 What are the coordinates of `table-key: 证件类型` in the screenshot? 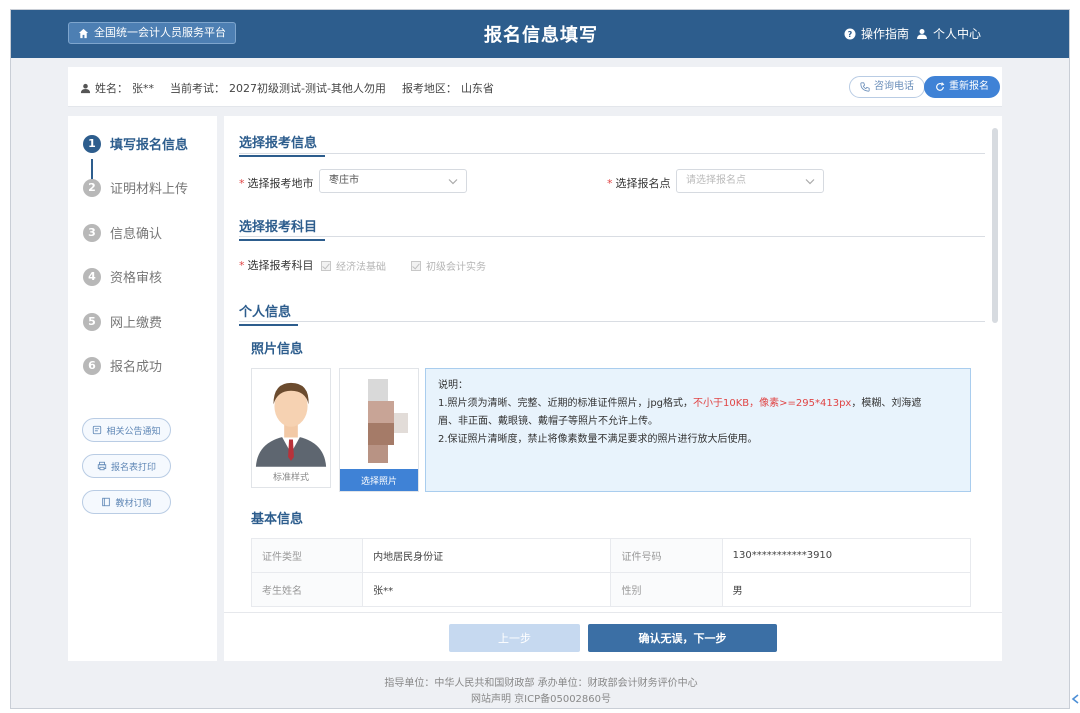 It's located at (307, 555).